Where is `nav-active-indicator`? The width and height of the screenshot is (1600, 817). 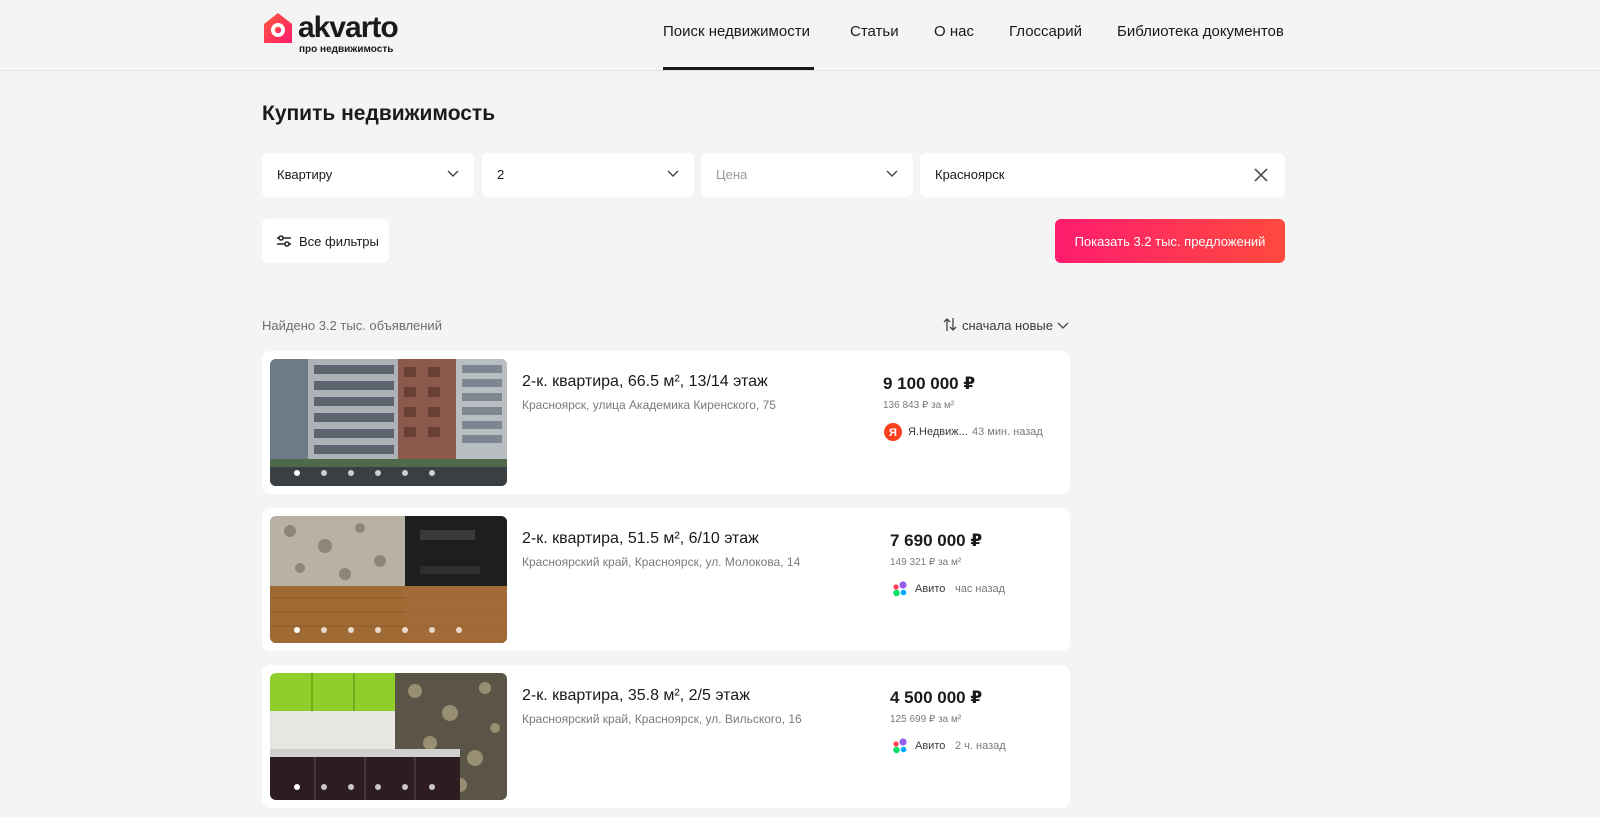 nav-active-indicator is located at coordinates (738, 68).